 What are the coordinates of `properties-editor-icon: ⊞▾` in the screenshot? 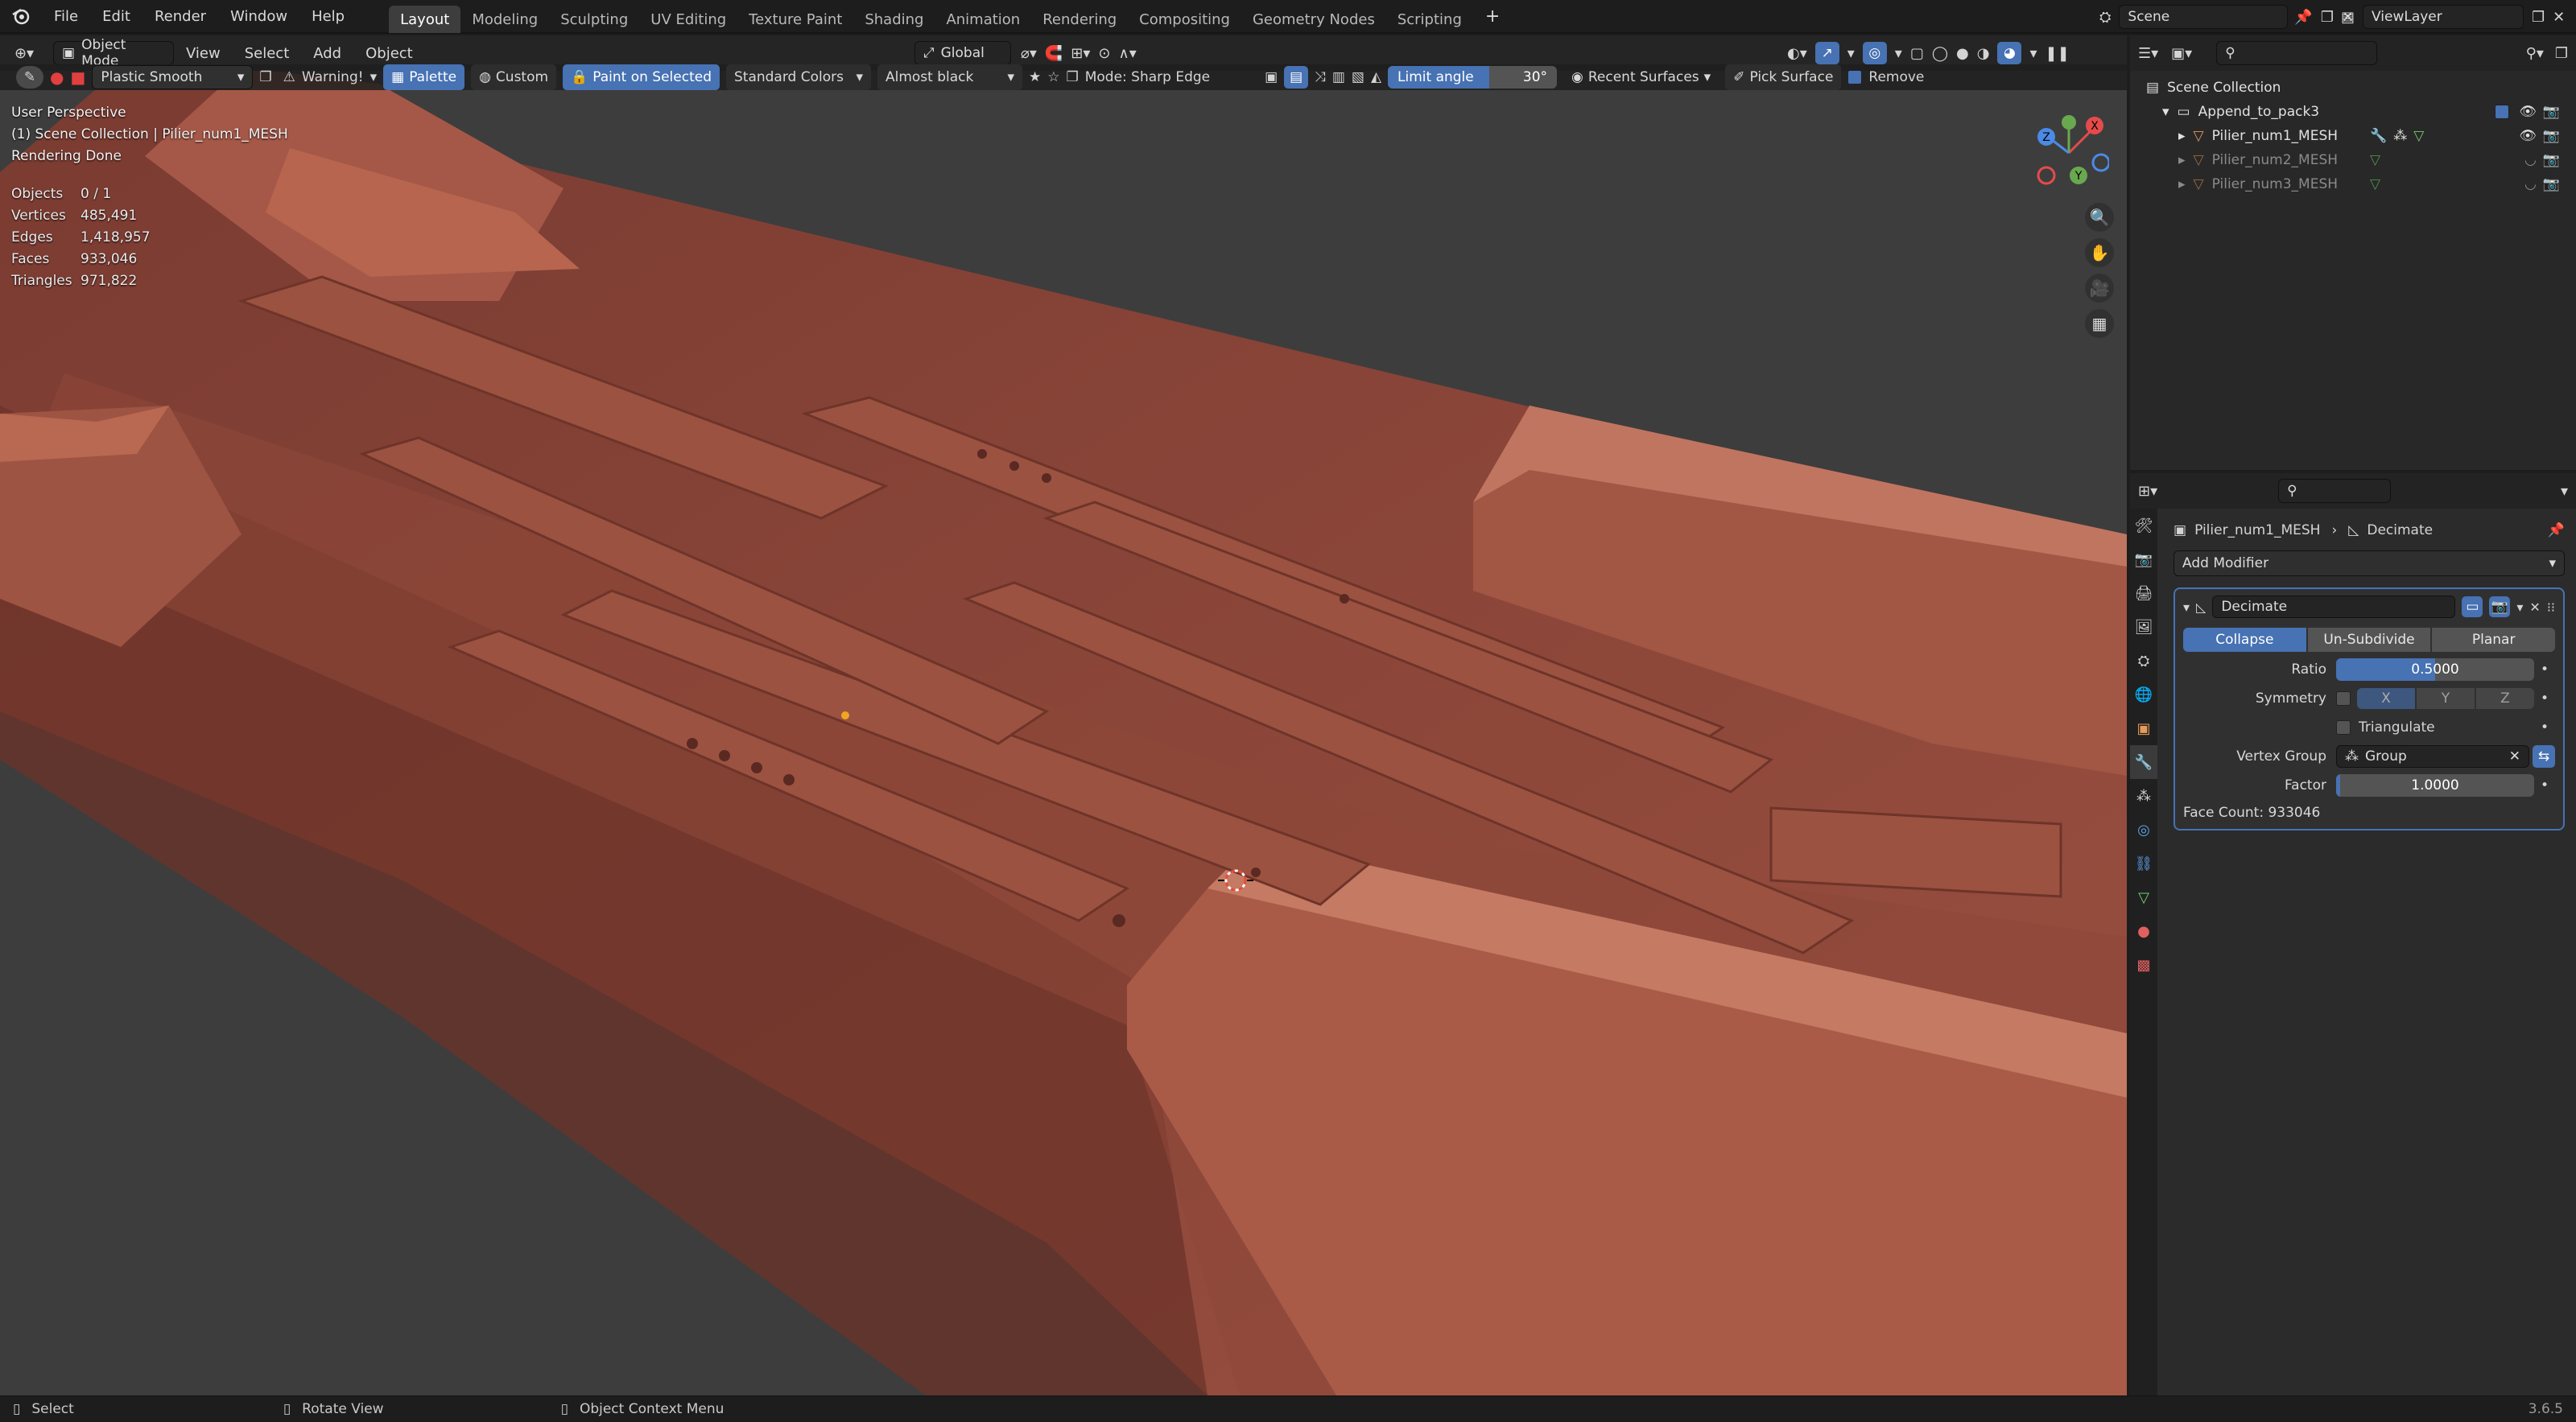 It's located at (2147, 492).